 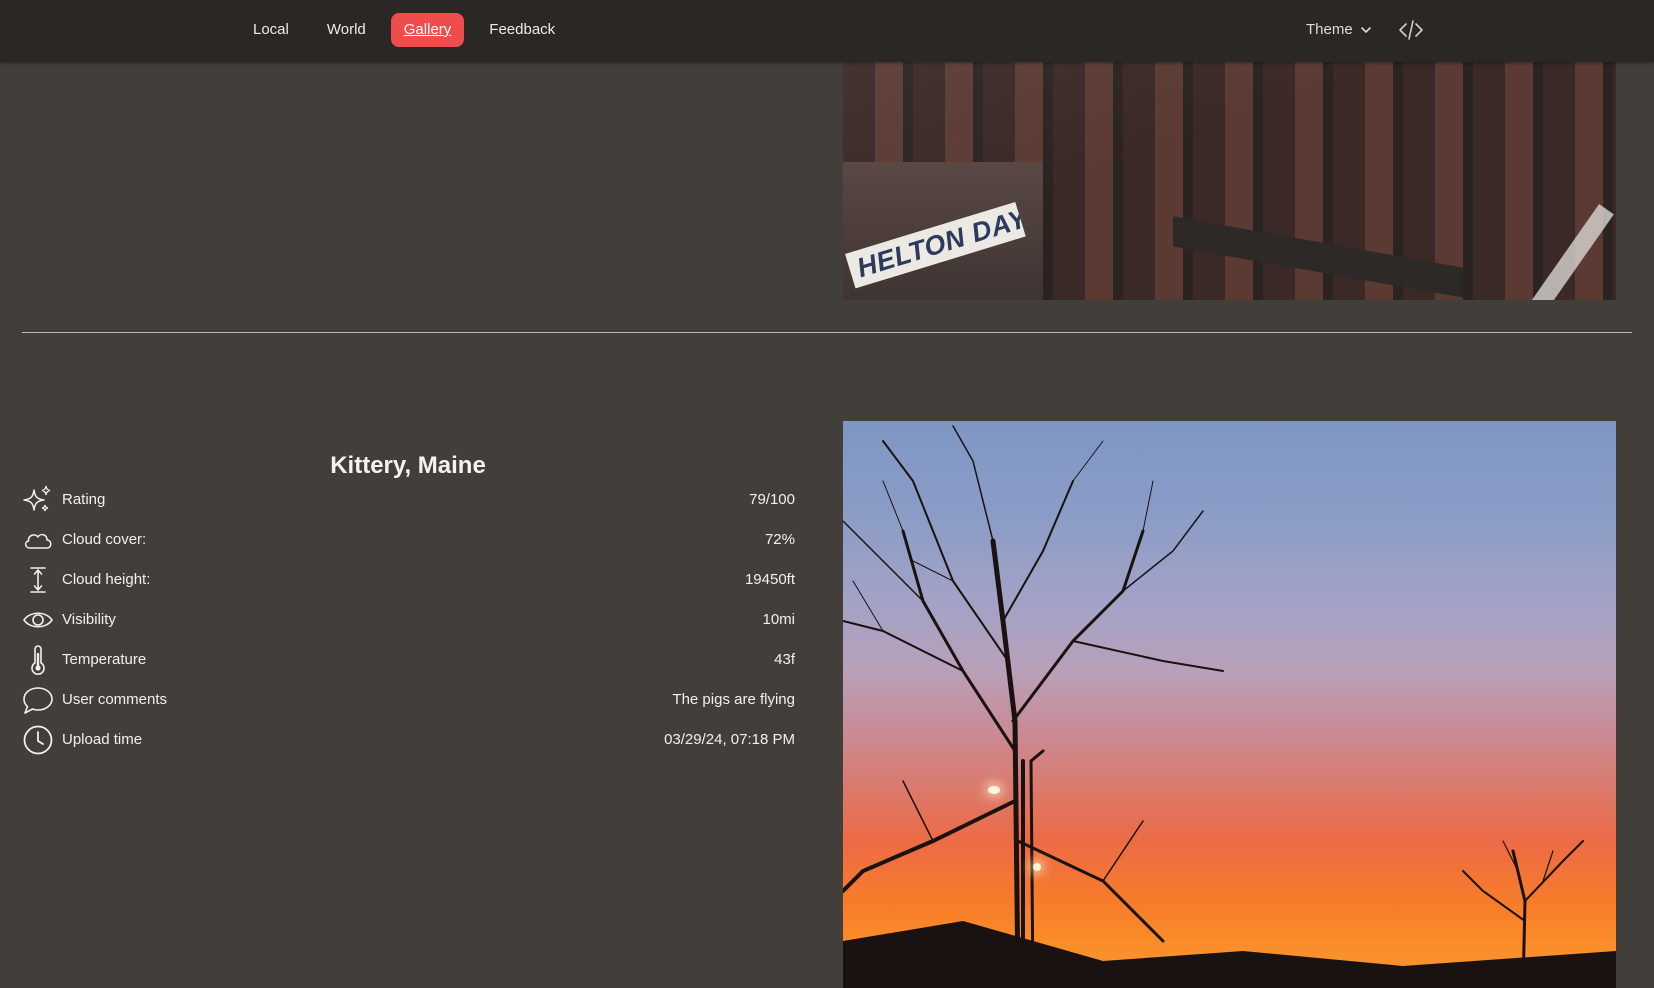 What do you see at coordinates (1037, 867) in the screenshot?
I see `street-lamp-light-small` at bounding box center [1037, 867].